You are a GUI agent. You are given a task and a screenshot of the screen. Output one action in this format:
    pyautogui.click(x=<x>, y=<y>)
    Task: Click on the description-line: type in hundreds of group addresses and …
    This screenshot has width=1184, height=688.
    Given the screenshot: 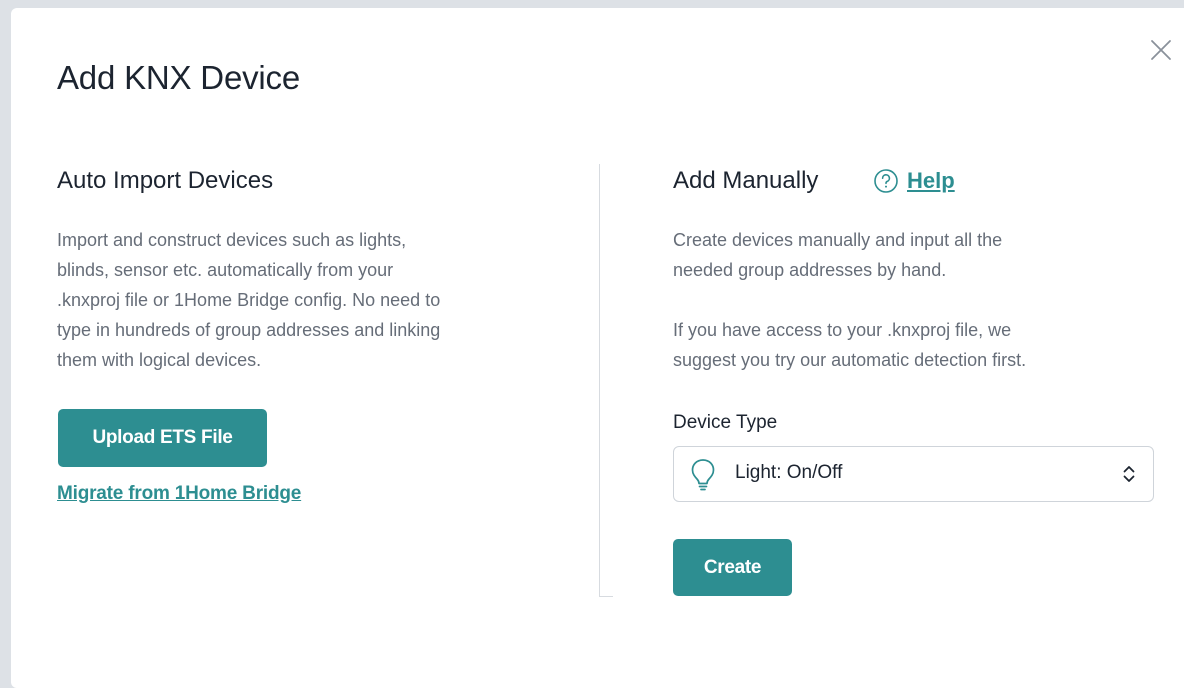 What is the action you would take?
    pyautogui.click(x=249, y=330)
    